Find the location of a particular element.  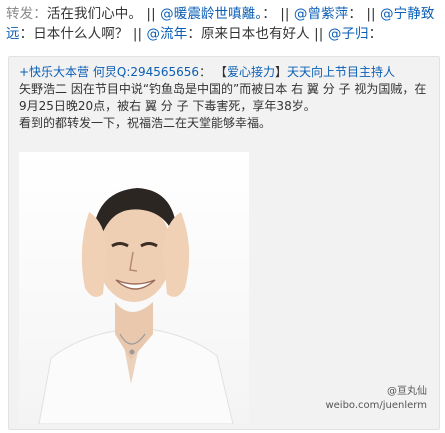

topic-bracket-close: 】 is located at coordinates (280, 72).